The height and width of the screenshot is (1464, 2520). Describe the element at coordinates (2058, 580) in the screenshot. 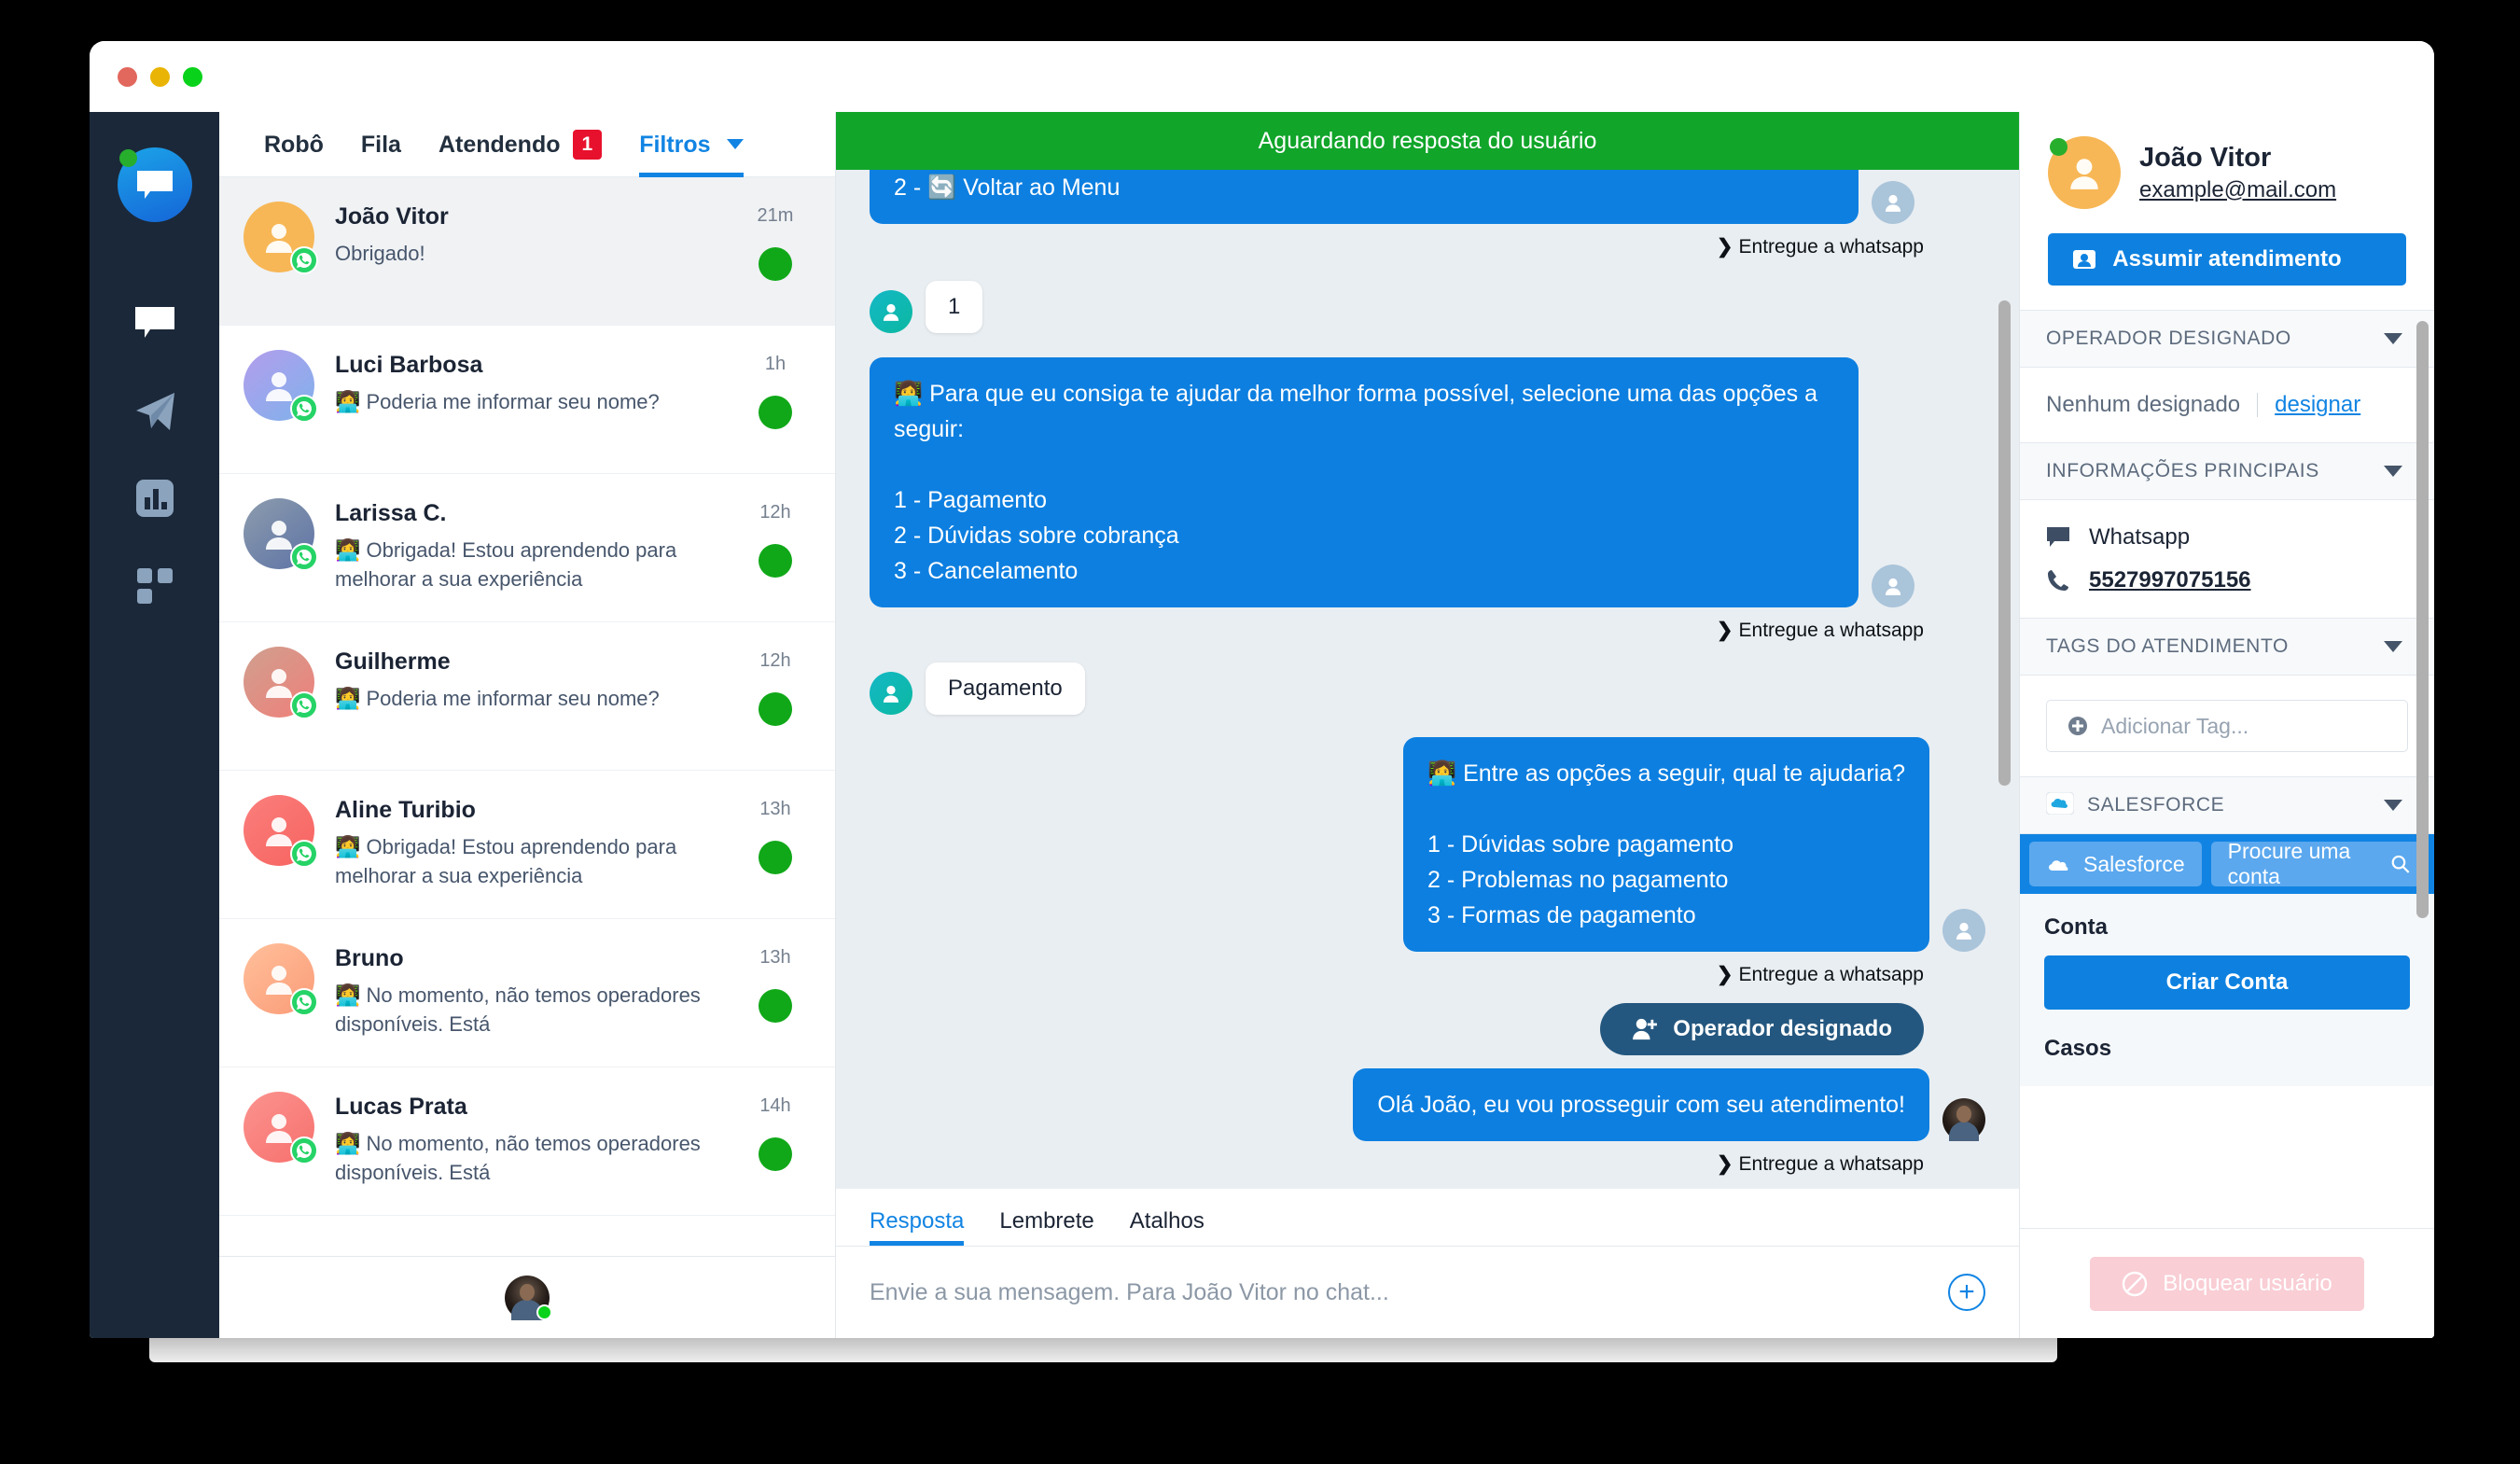

I see `phone-icon` at that location.